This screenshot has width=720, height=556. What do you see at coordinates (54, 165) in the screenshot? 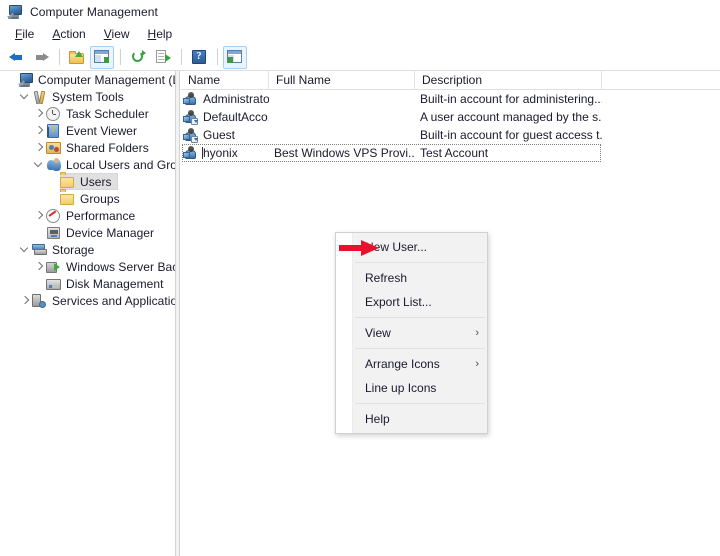
I see `local-users-groups-icon` at bounding box center [54, 165].